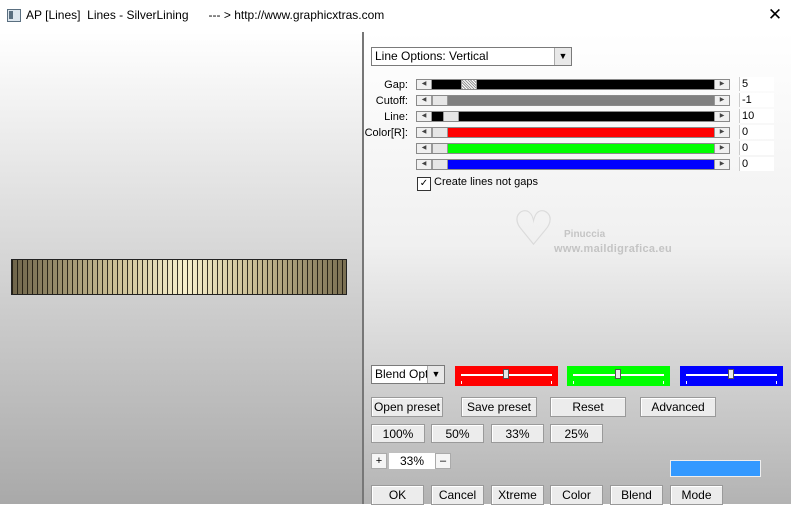 The image size is (791, 505). I want to click on cutoff-value: -1, so click(756, 100).